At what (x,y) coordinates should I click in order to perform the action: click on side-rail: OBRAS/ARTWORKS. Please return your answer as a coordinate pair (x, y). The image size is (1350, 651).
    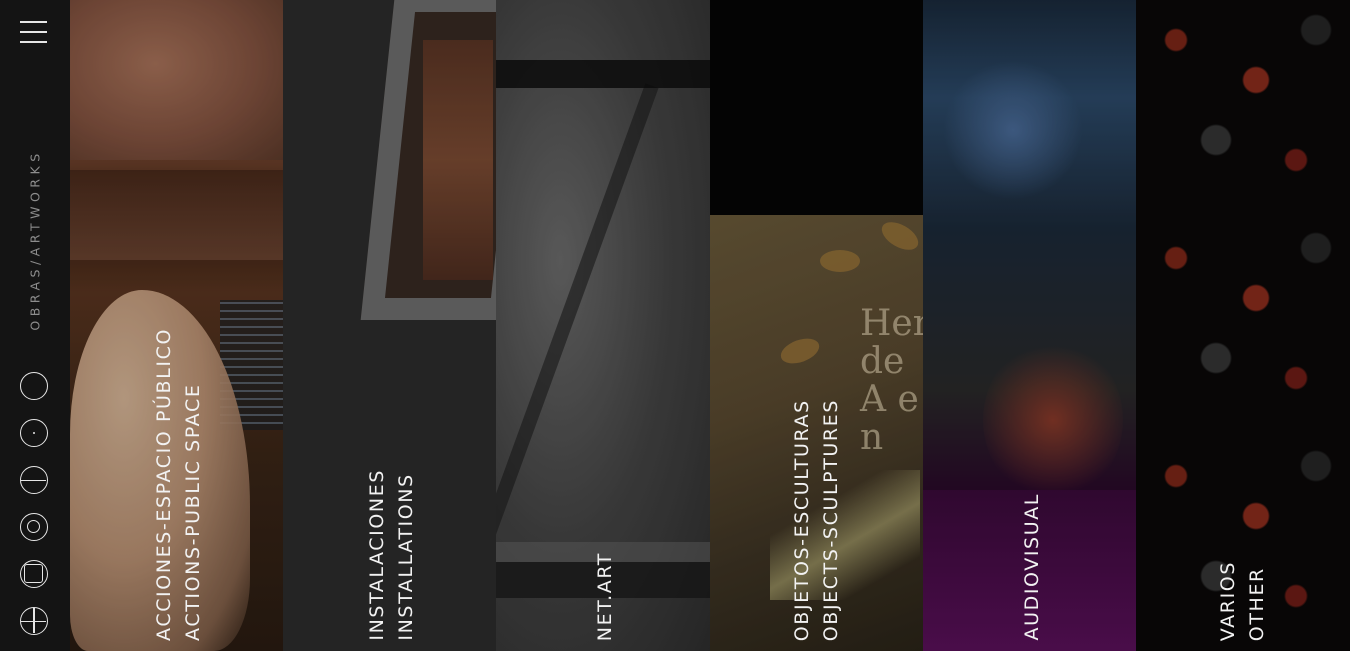
    Looking at the image, I should click on (35, 325).